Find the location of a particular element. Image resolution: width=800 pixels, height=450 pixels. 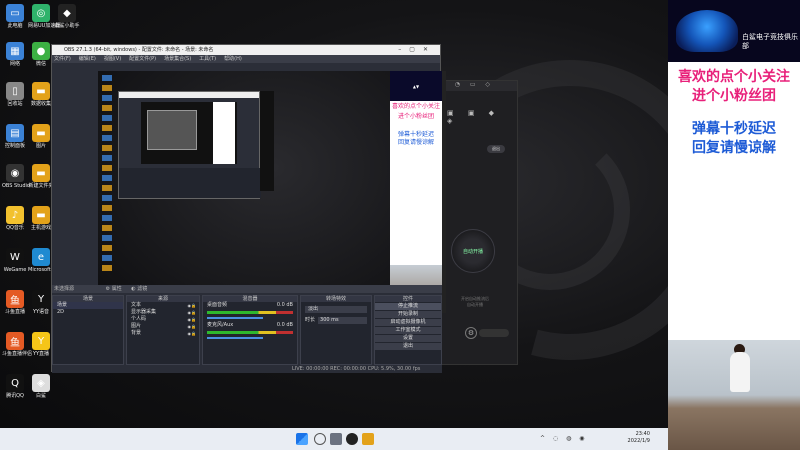

transitions-header: 转场特效 is located at coordinates (336, 299).